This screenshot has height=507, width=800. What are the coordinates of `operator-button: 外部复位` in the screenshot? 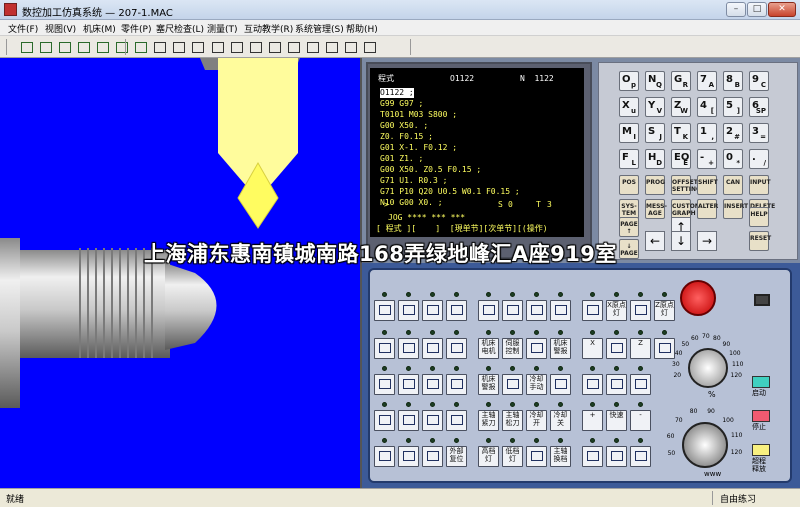 It's located at (456, 456).